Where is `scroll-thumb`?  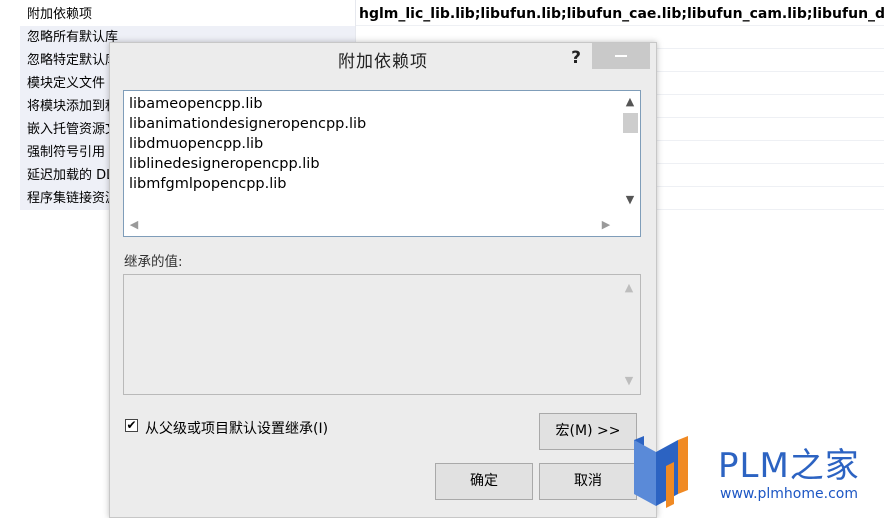
scroll-thumb is located at coordinates (630, 123).